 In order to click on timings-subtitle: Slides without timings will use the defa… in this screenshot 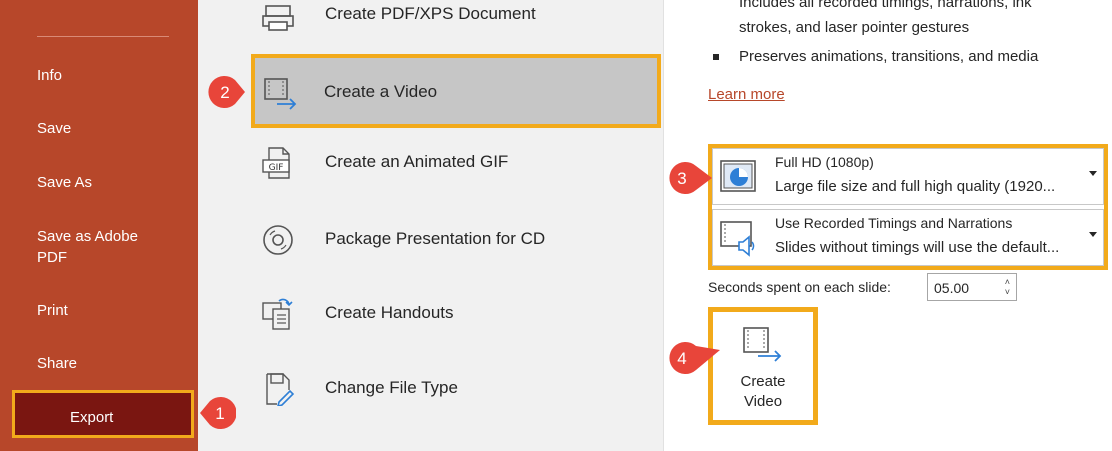, I will do `click(917, 247)`.